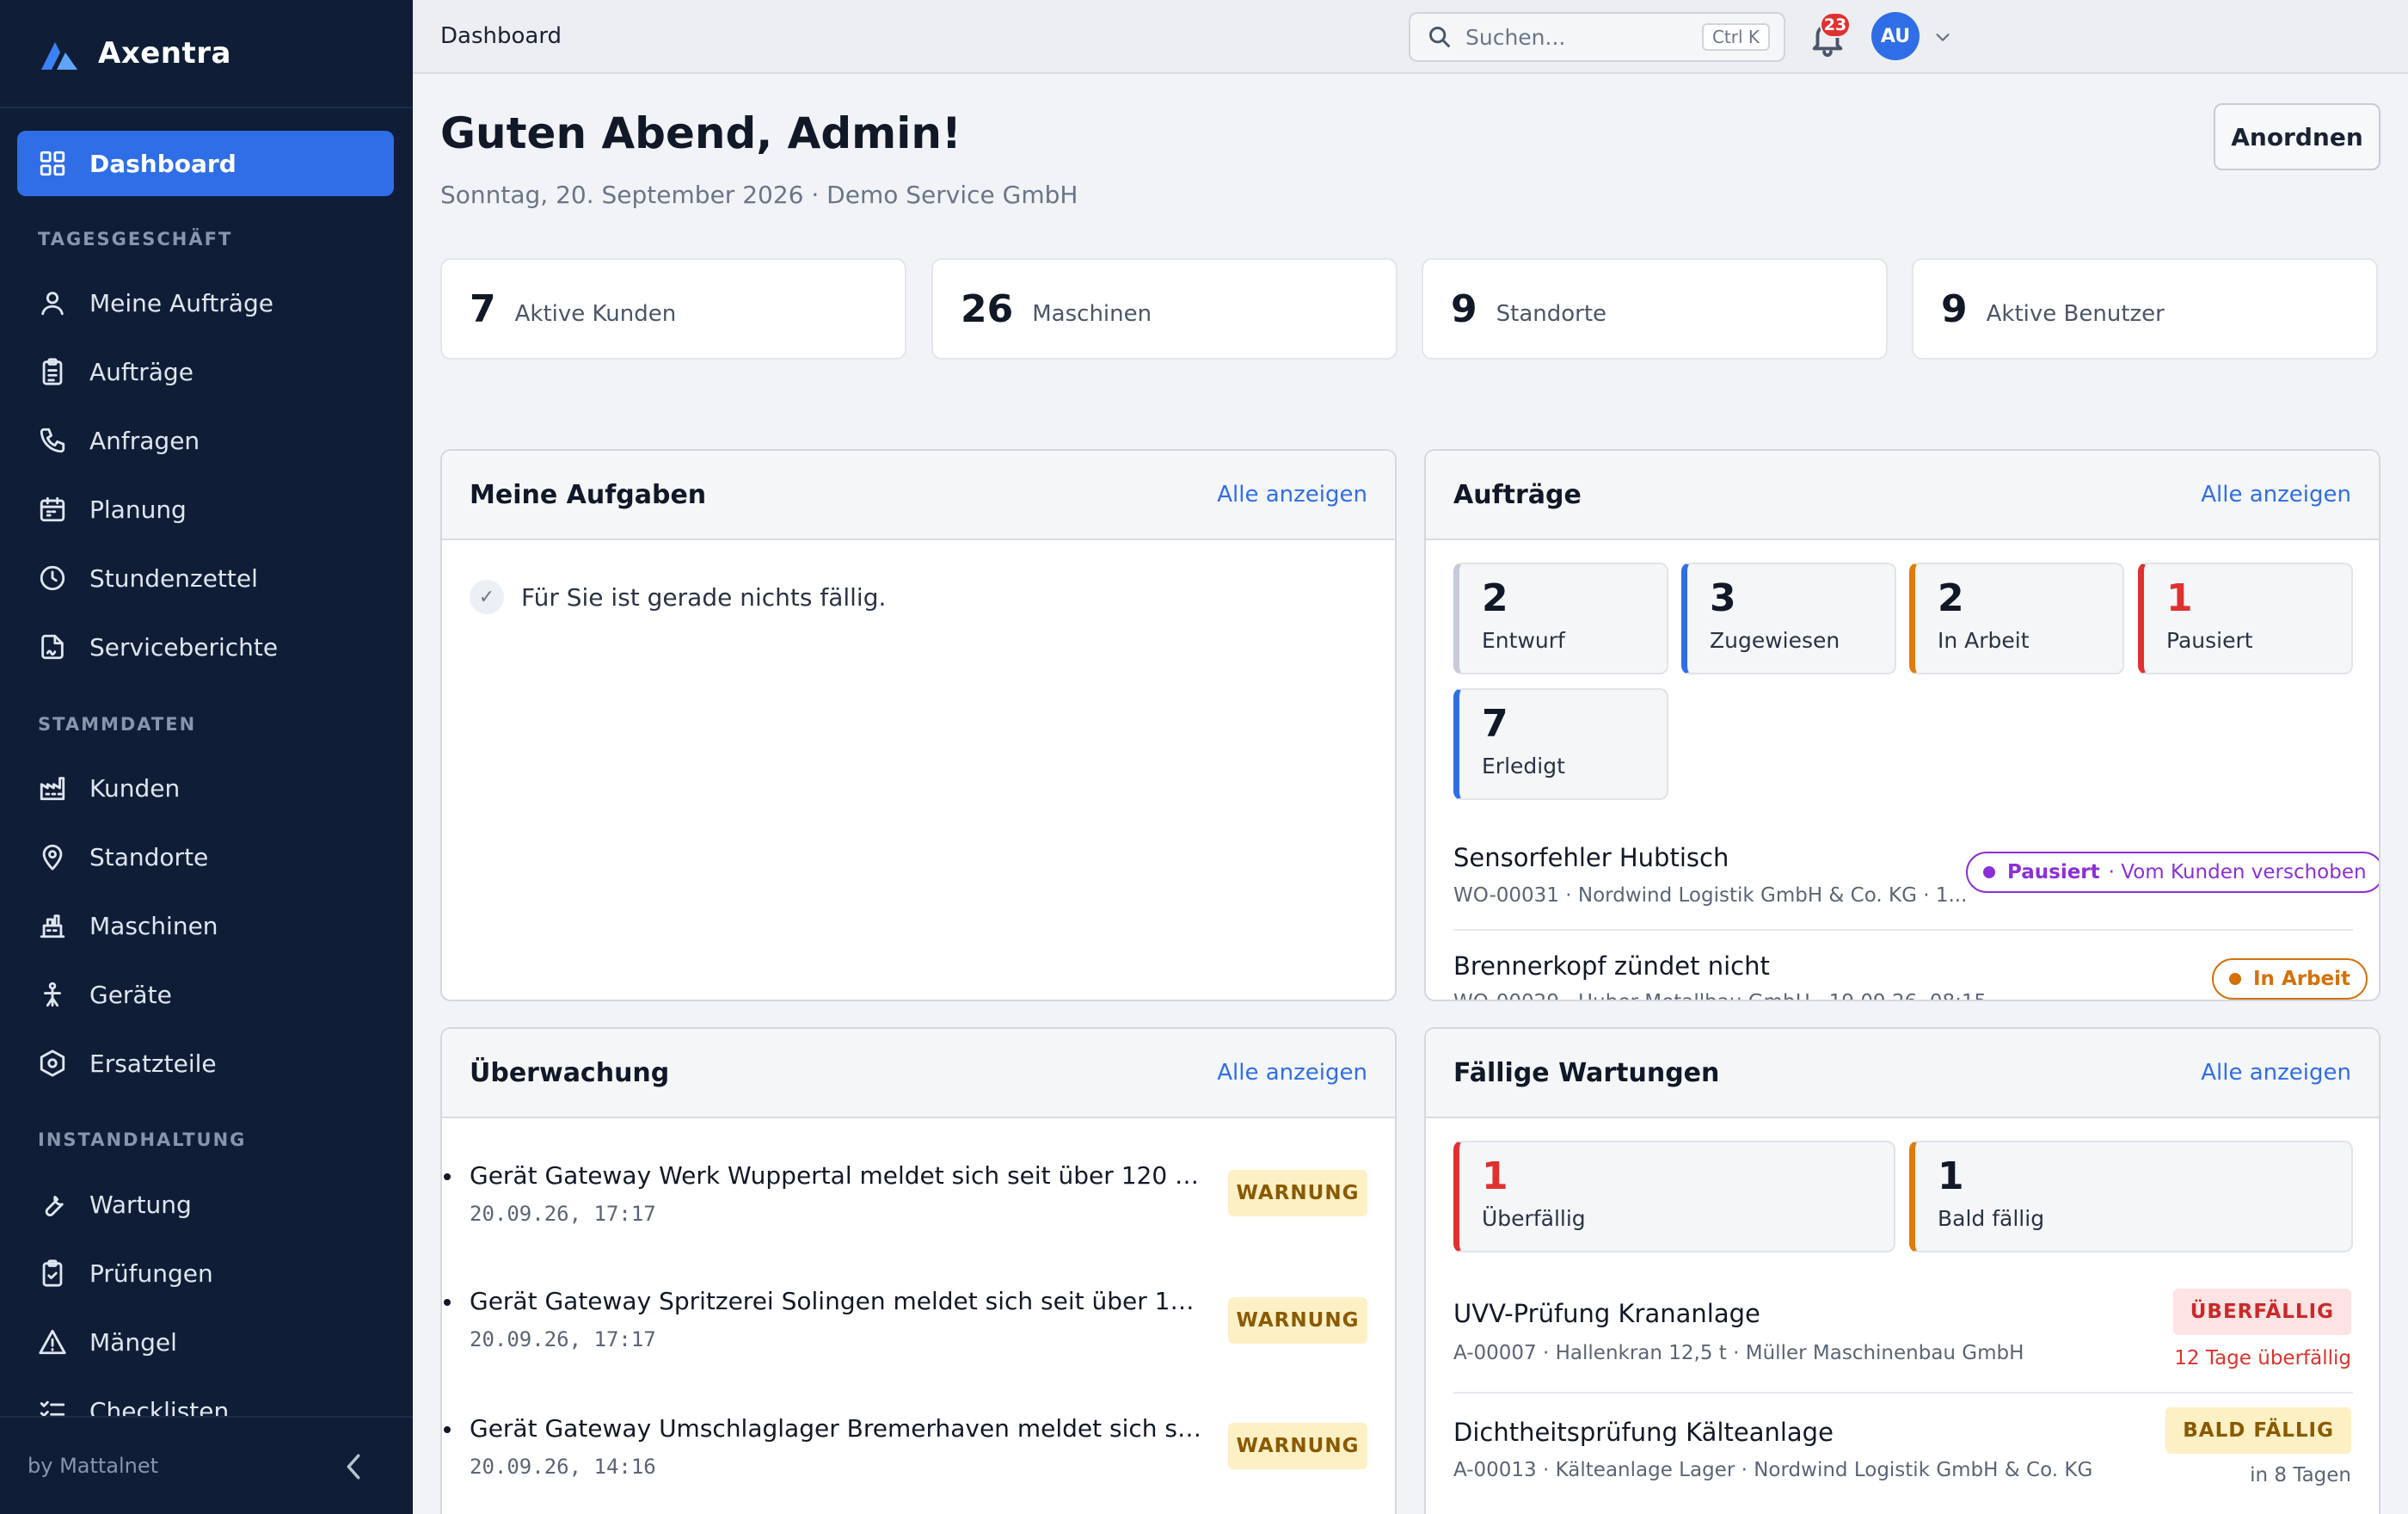  I want to click on overdue-badge: ÜBERFÄLLIG, so click(2262, 1312).